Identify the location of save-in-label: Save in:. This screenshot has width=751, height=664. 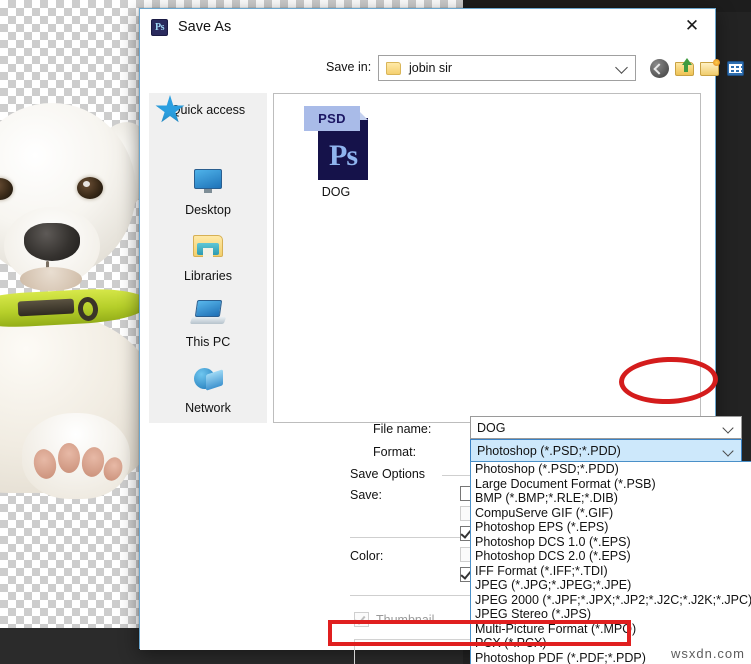
(349, 67).